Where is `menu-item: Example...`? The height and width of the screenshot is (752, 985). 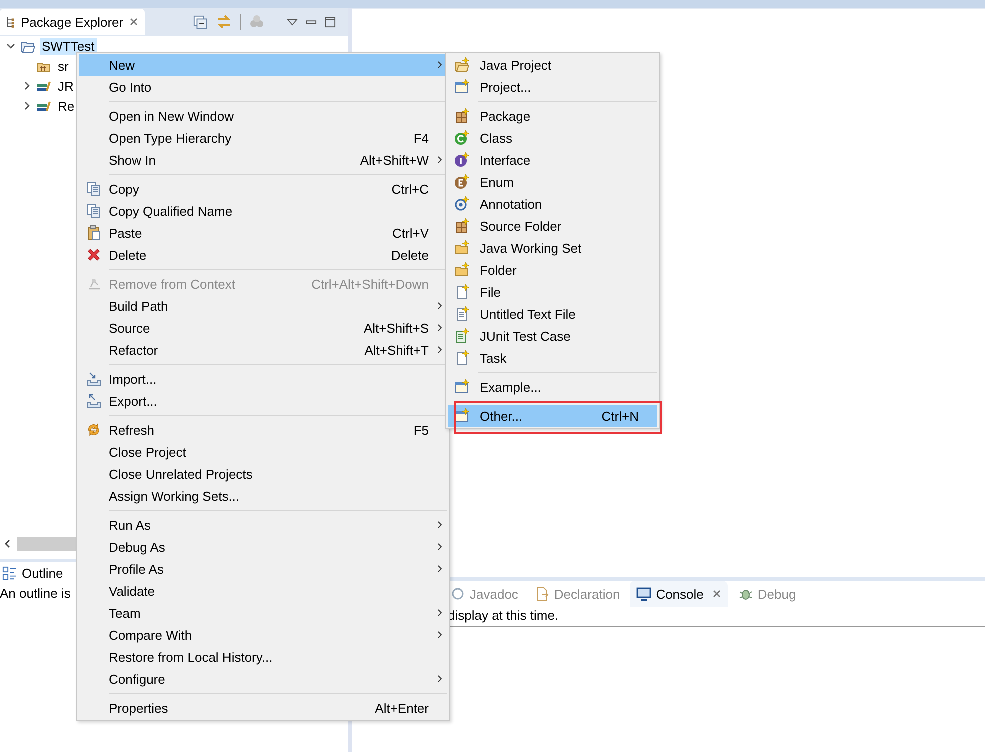
menu-item: Example... is located at coordinates (552, 387).